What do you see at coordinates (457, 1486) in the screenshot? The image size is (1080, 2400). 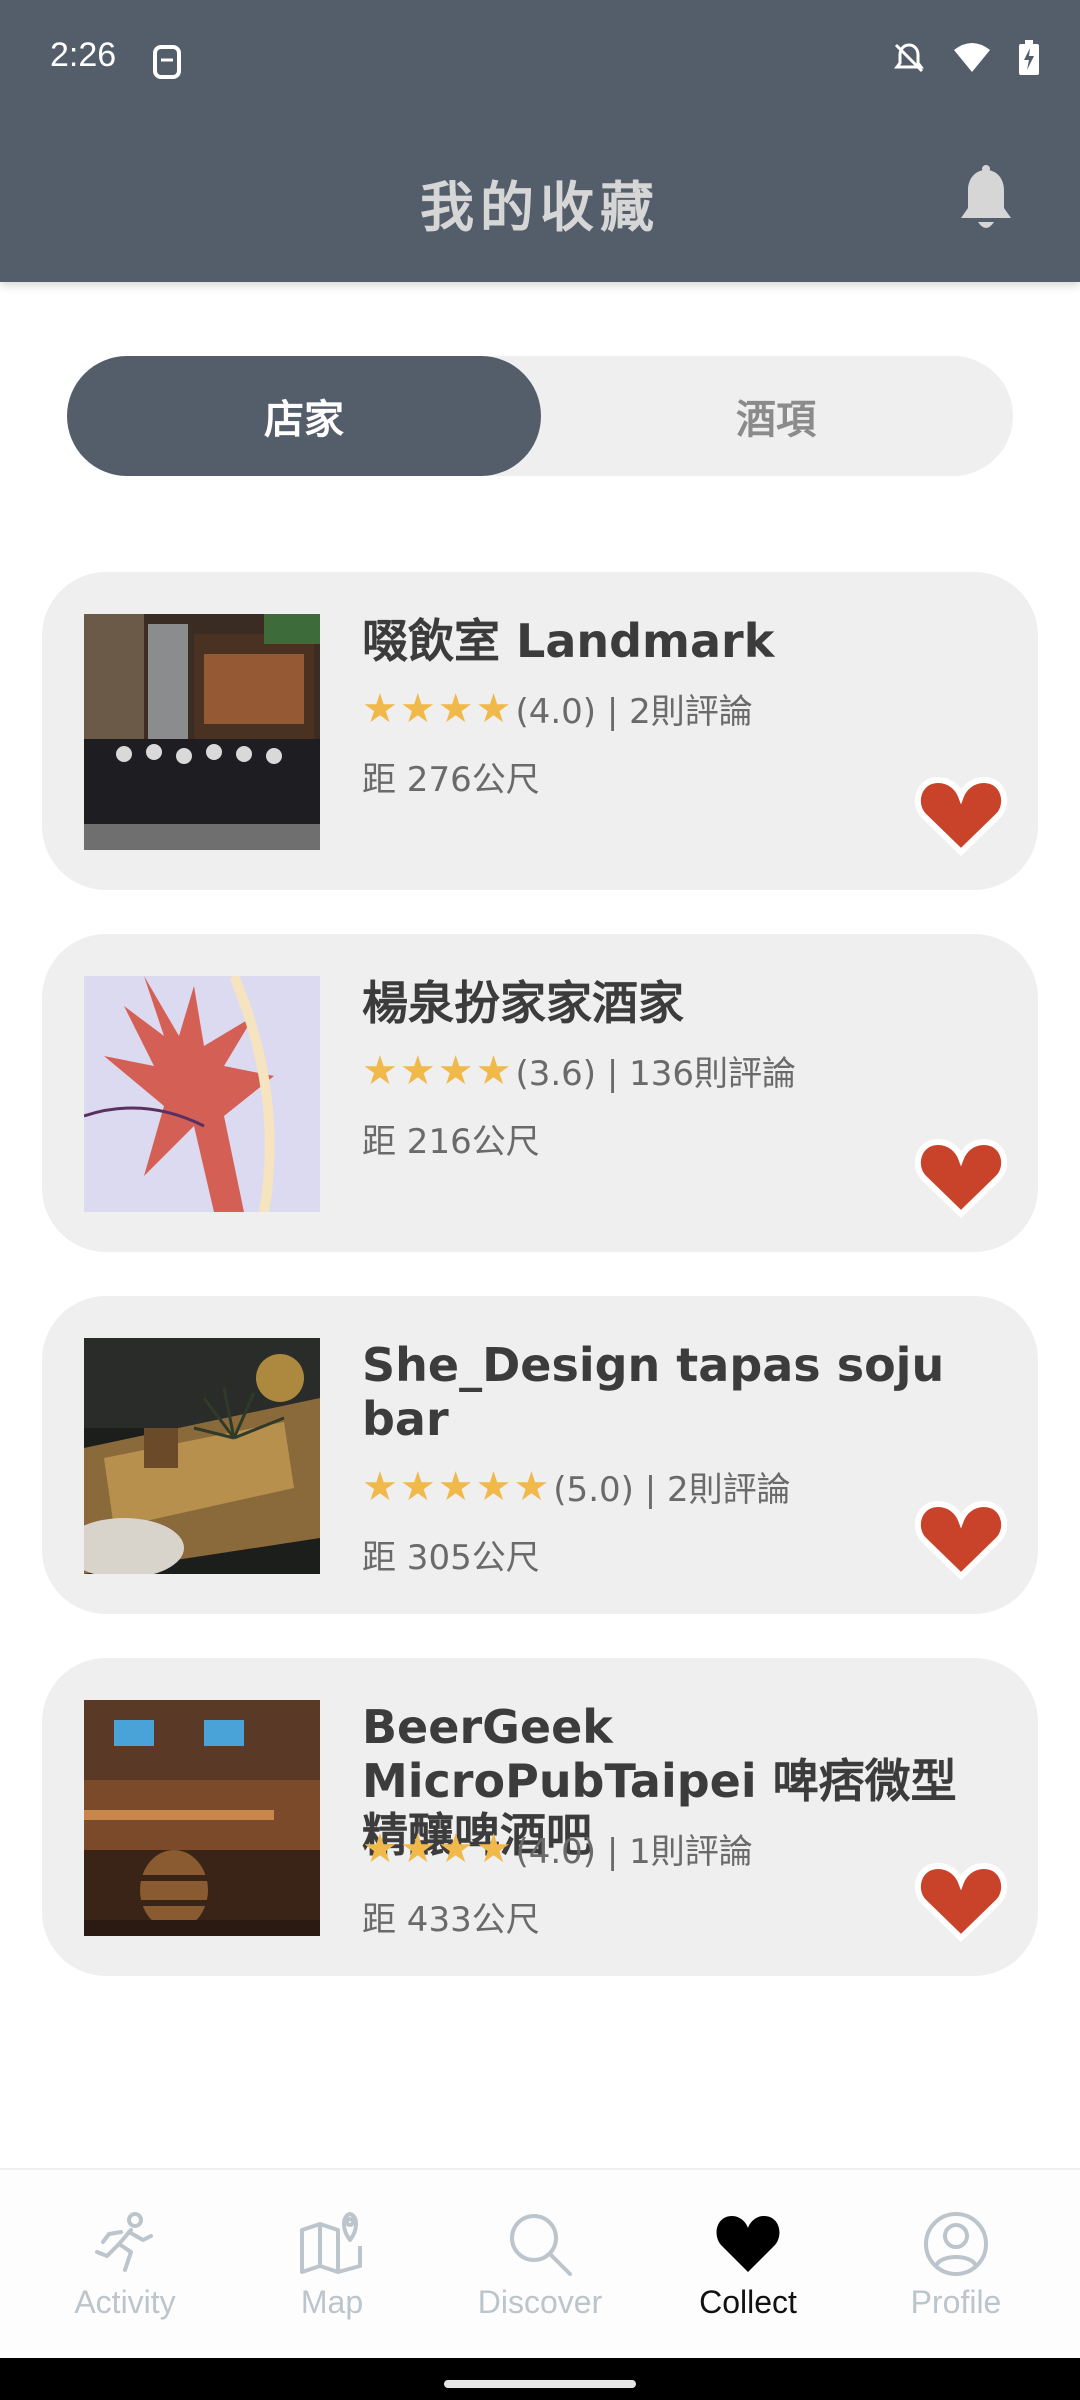 I see `star-rating: ★★★★★` at bounding box center [457, 1486].